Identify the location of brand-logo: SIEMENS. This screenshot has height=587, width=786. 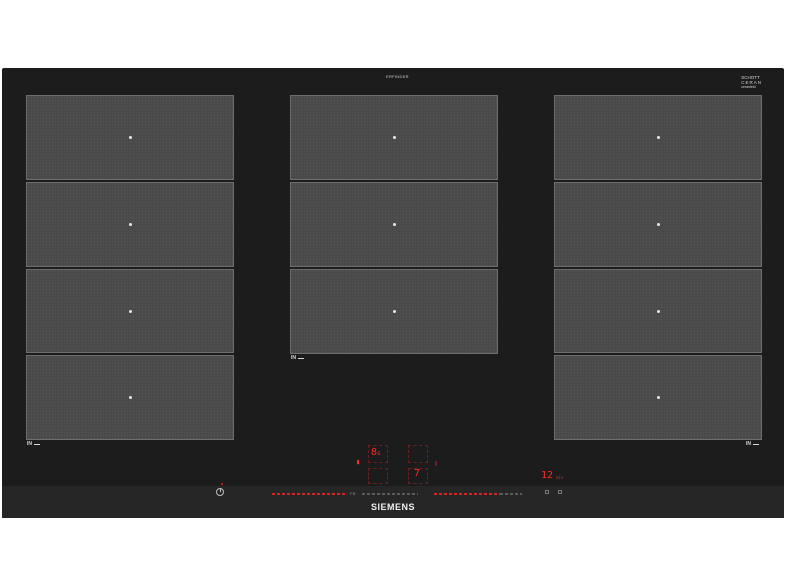
(392, 507).